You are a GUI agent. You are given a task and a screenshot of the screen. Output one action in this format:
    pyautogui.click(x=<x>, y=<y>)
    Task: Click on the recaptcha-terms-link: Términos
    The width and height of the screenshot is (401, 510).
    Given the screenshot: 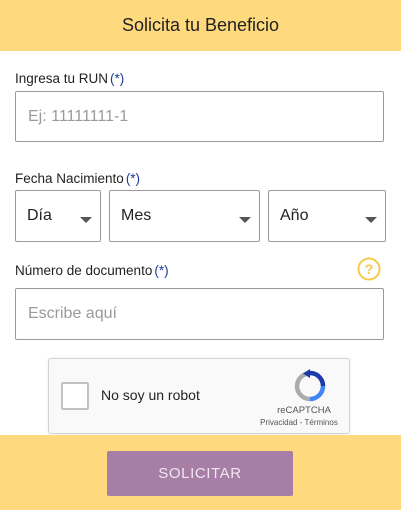 What is the action you would take?
    pyautogui.click(x=320, y=422)
    